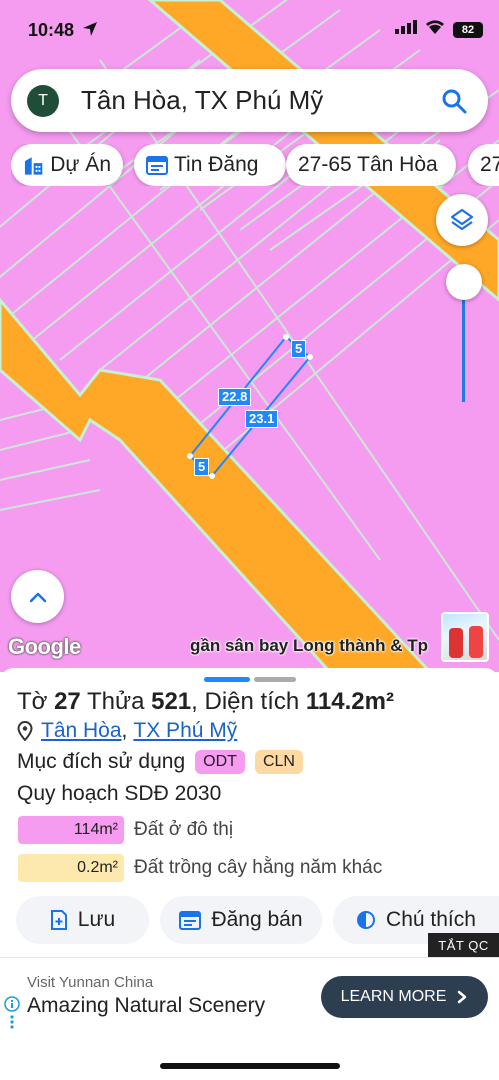 Image resolution: width=499 pixels, height=1080 pixels. What do you see at coordinates (435, 29) in the screenshot?
I see `wifi-icon` at bounding box center [435, 29].